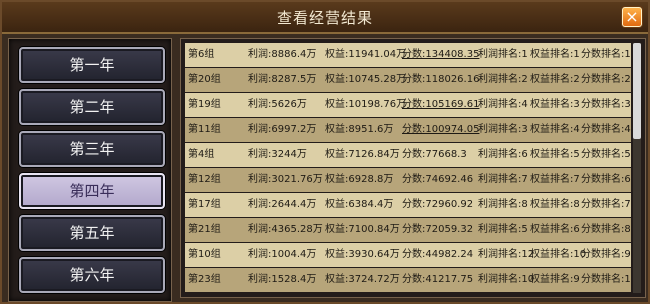 Image resolution: width=650 pixels, height=304 pixels. Describe the element at coordinates (204, 229) in the screenshot. I see `group-cell: 第21组` at that location.